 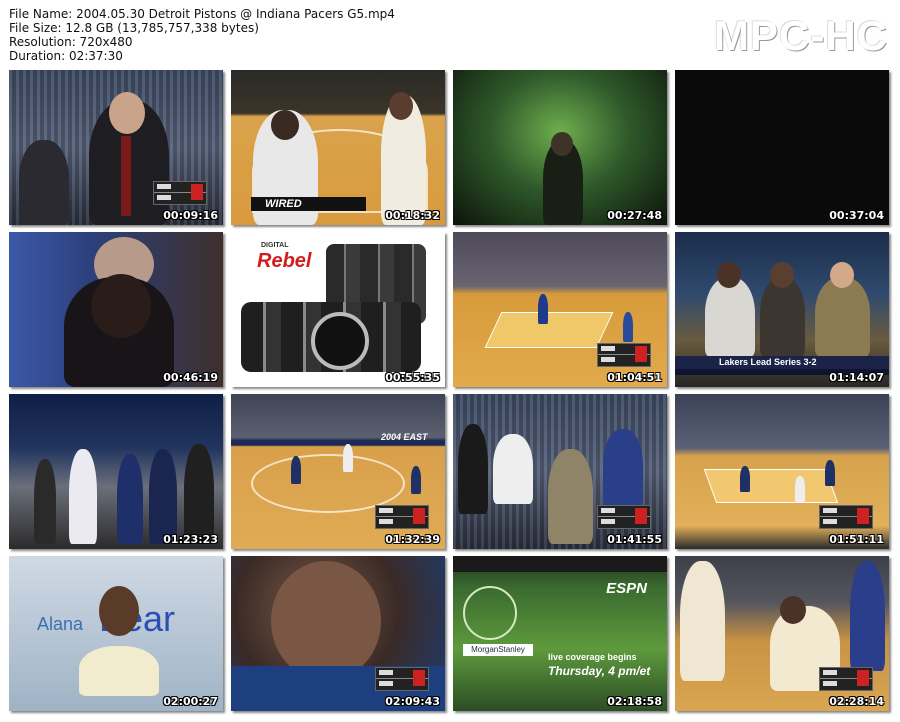 What do you see at coordinates (190, 539) in the screenshot?
I see `timestamp: 01:23:23` at bounding box center [190, 539].